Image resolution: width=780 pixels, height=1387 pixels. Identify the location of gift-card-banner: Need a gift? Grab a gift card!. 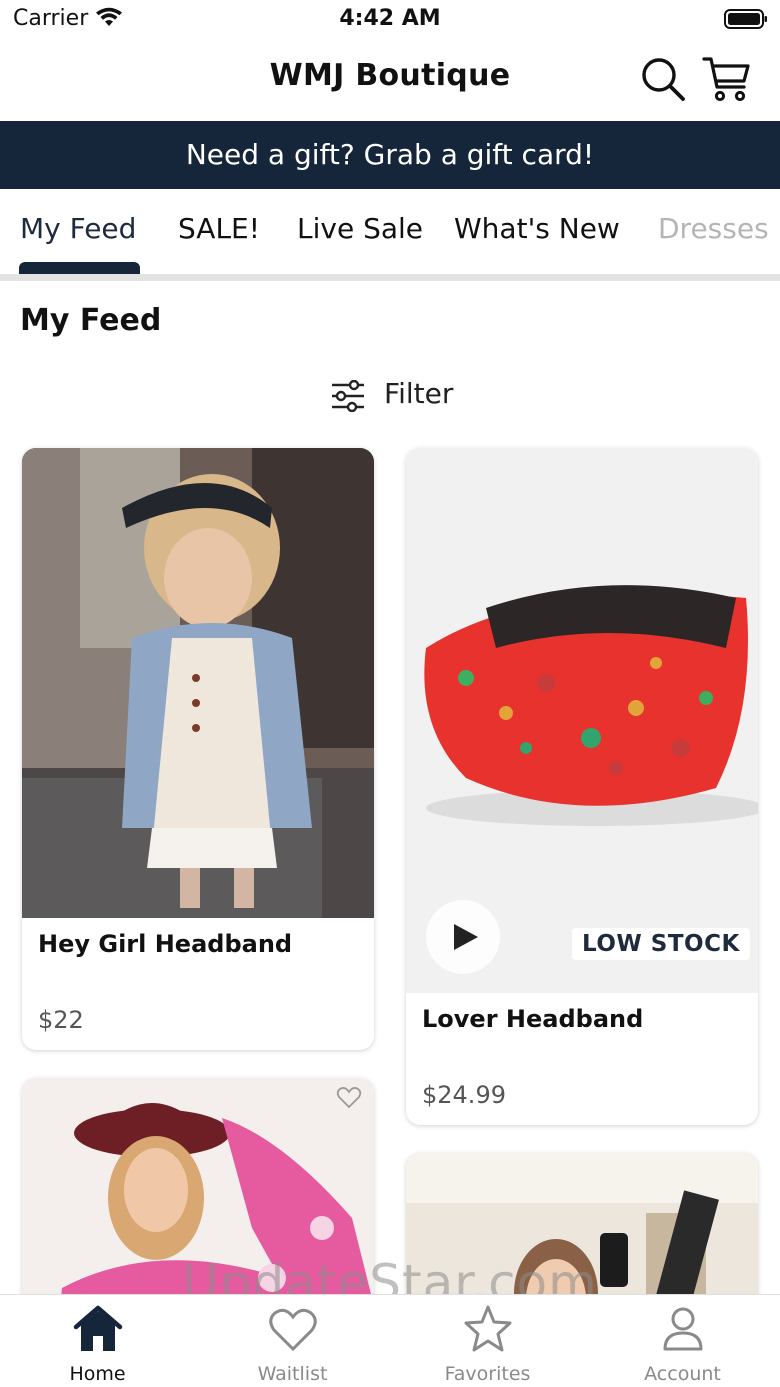
(390, 155).